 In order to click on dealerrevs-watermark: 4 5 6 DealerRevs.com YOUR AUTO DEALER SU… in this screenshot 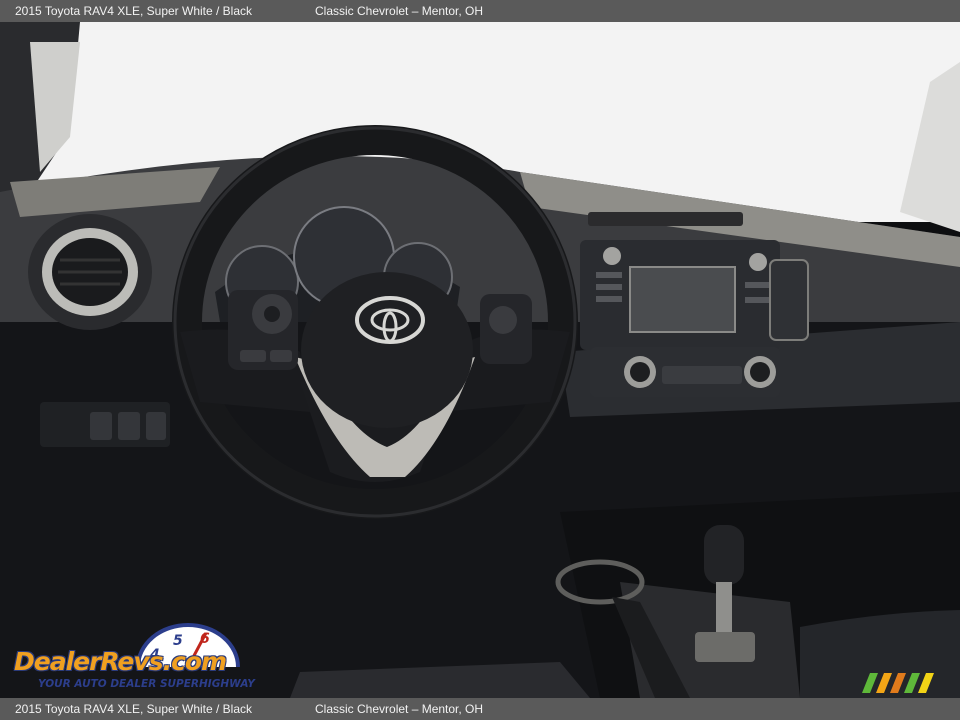, I will do `click(140, 659)`.